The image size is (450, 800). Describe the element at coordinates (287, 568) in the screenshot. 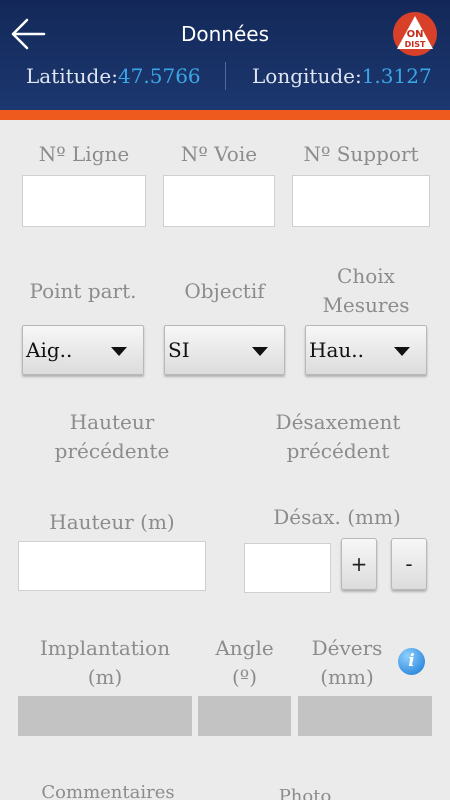

I see `desax-input` at that location.